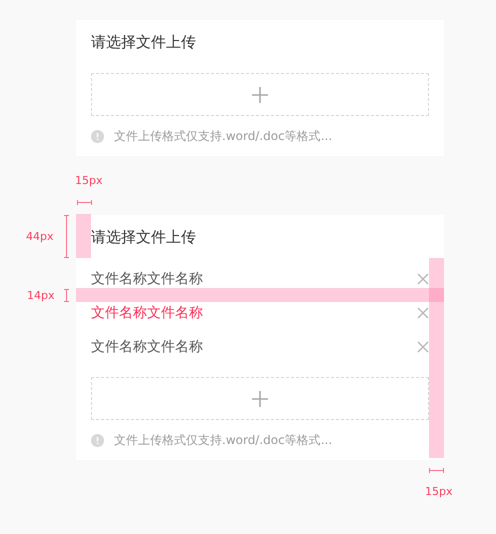 This screenshot has width=496, height=534. What do you see at coordinates (40, 295) in the screenshot?
I see `dimension-label: 14px` at bounding box center [40, 295].